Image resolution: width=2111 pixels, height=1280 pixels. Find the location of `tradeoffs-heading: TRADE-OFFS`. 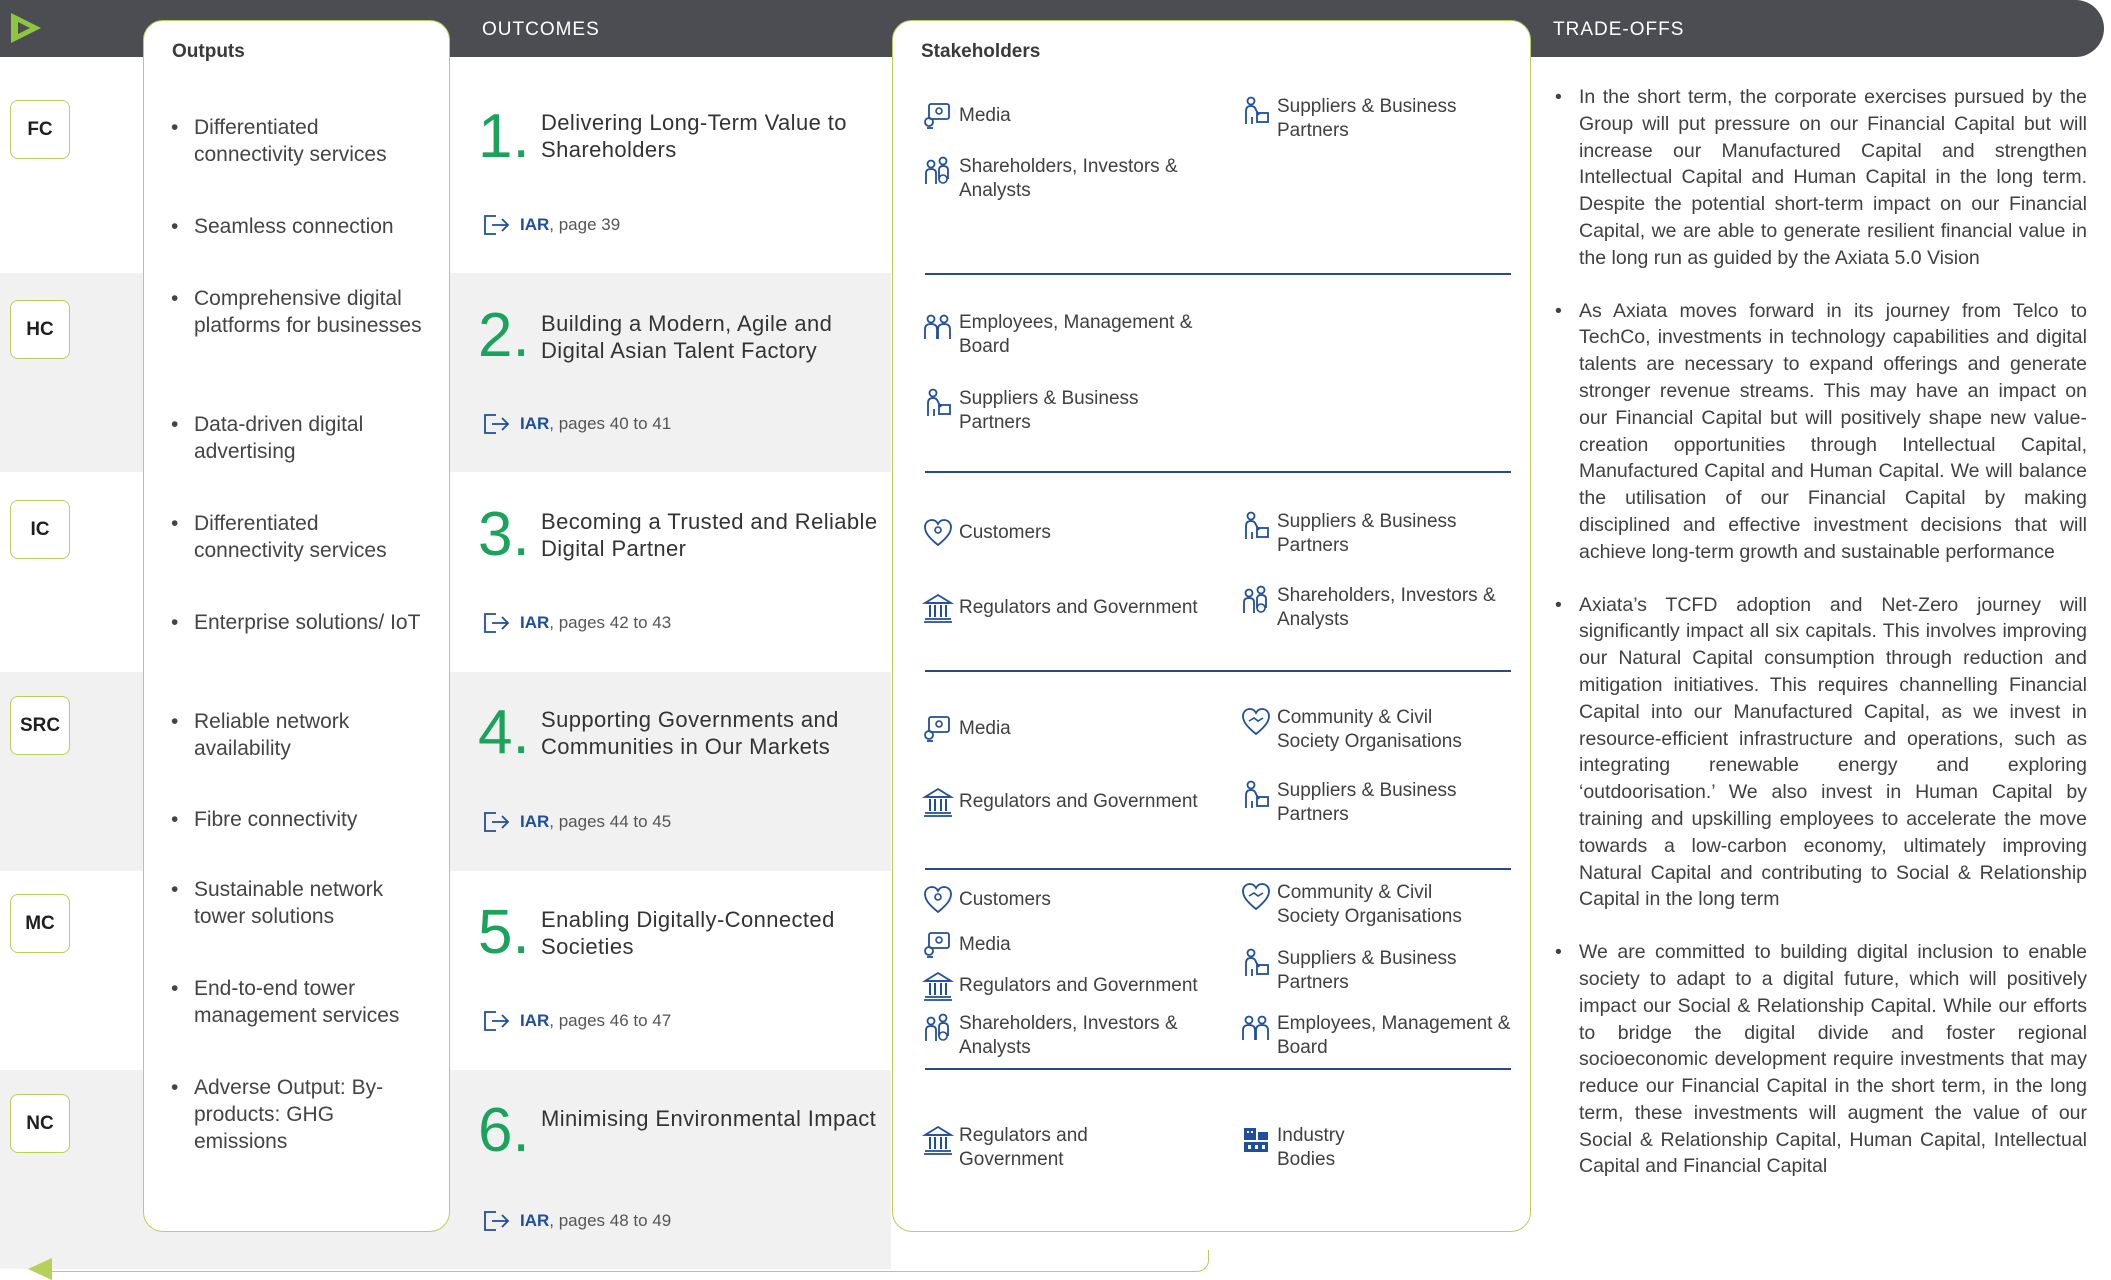

tradeoffs-heading: TRADE-OFFS is located at coordinates (1619, 29).